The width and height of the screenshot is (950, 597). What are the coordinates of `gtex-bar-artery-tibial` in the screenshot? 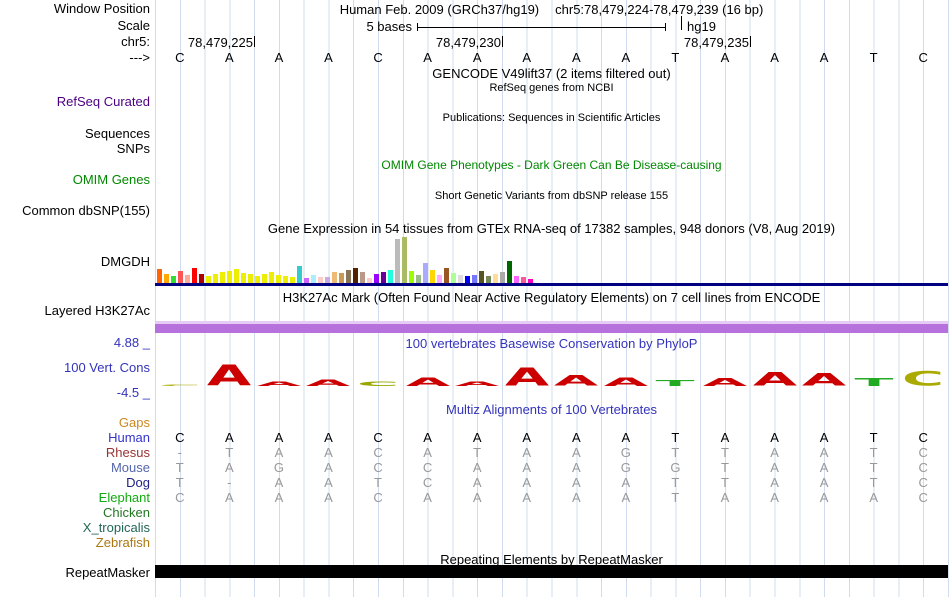 It's located at (194, 275).